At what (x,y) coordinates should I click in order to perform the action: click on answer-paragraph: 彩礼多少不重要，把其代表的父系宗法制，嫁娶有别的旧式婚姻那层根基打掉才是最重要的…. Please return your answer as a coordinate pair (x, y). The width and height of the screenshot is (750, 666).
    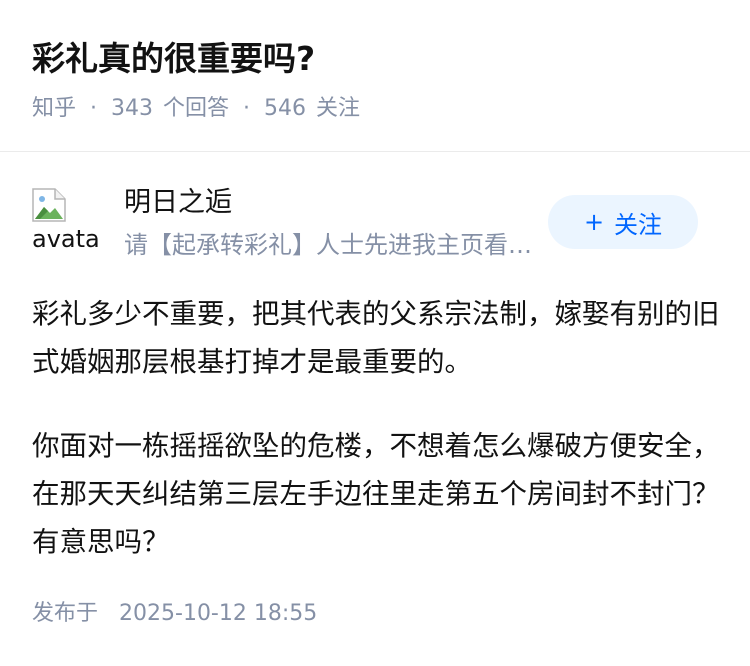
    Looking at the image, I should click on (376, 338).